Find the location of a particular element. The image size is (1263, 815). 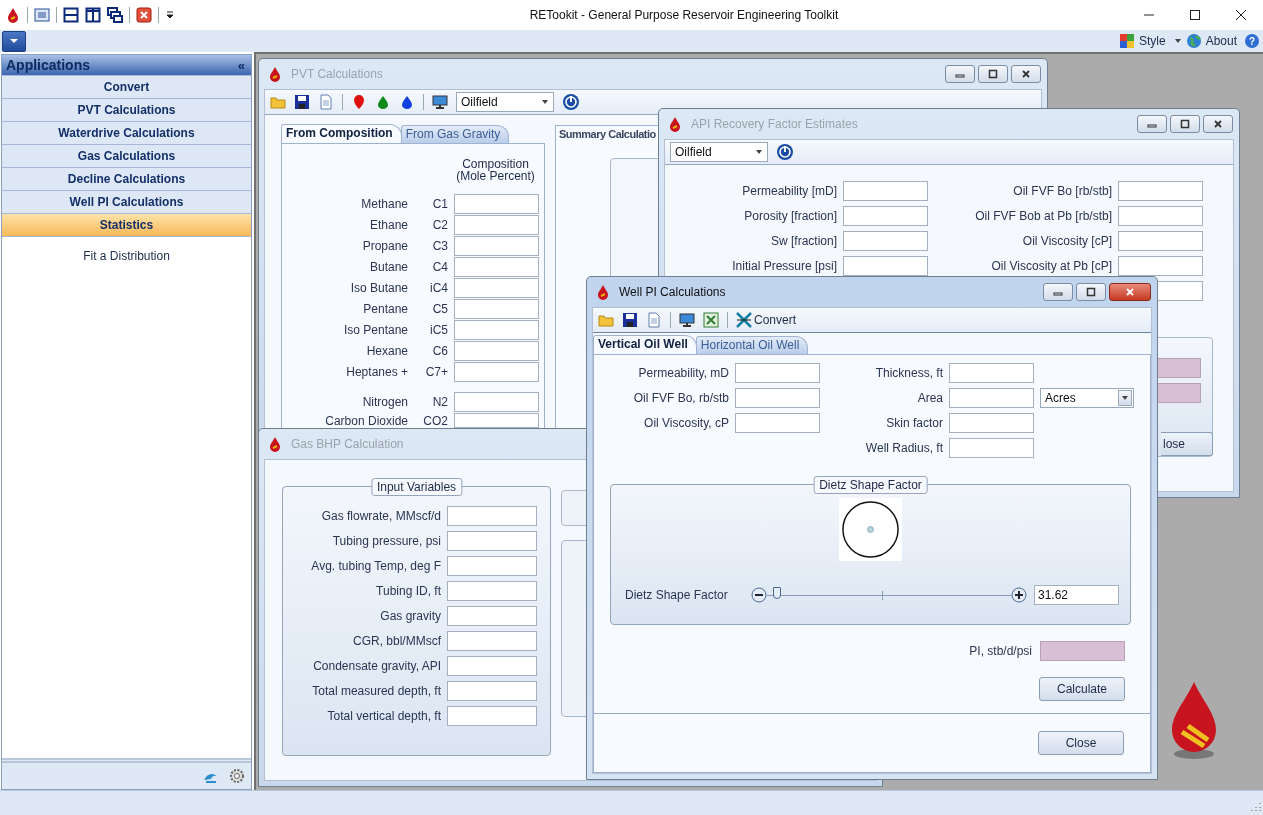

close-all-icon is located at coordinates (144, 15).